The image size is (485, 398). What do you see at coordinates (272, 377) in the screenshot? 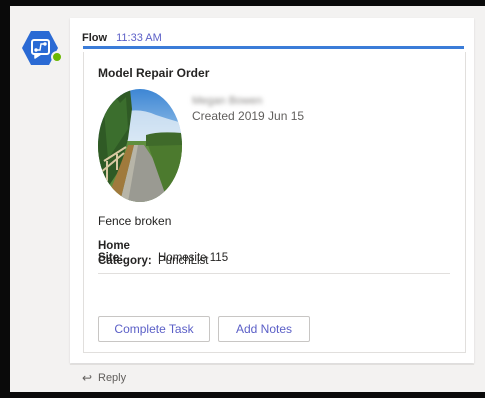
I see `reply-bar: ↩ Reply` at bounding box center [272, 377].